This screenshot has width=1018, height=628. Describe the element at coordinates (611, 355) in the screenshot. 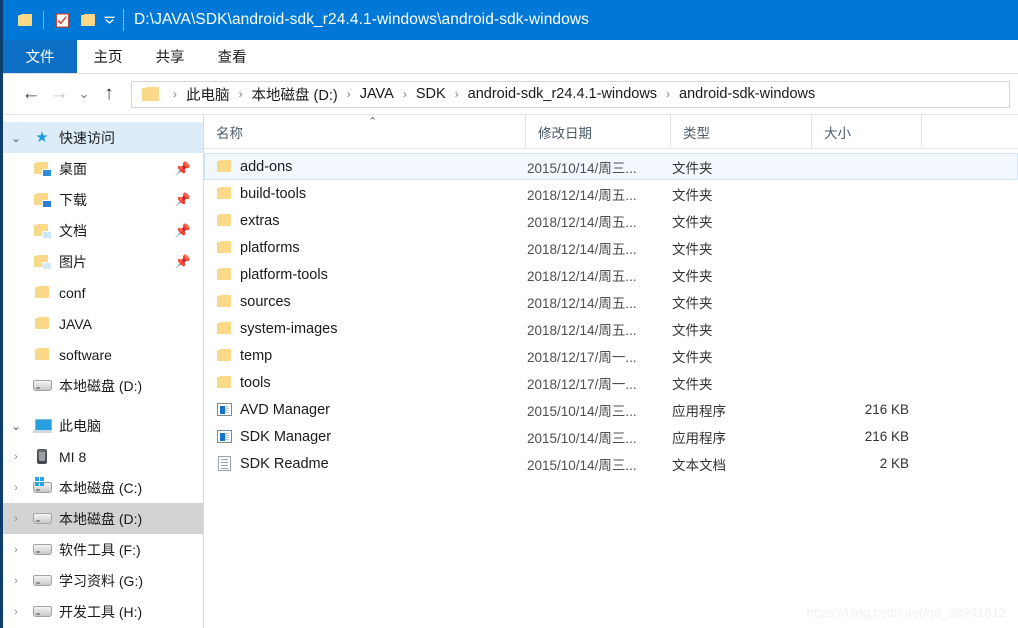

I see `table-row: temp 2018/12/17/周一... 文件夹` at that location.